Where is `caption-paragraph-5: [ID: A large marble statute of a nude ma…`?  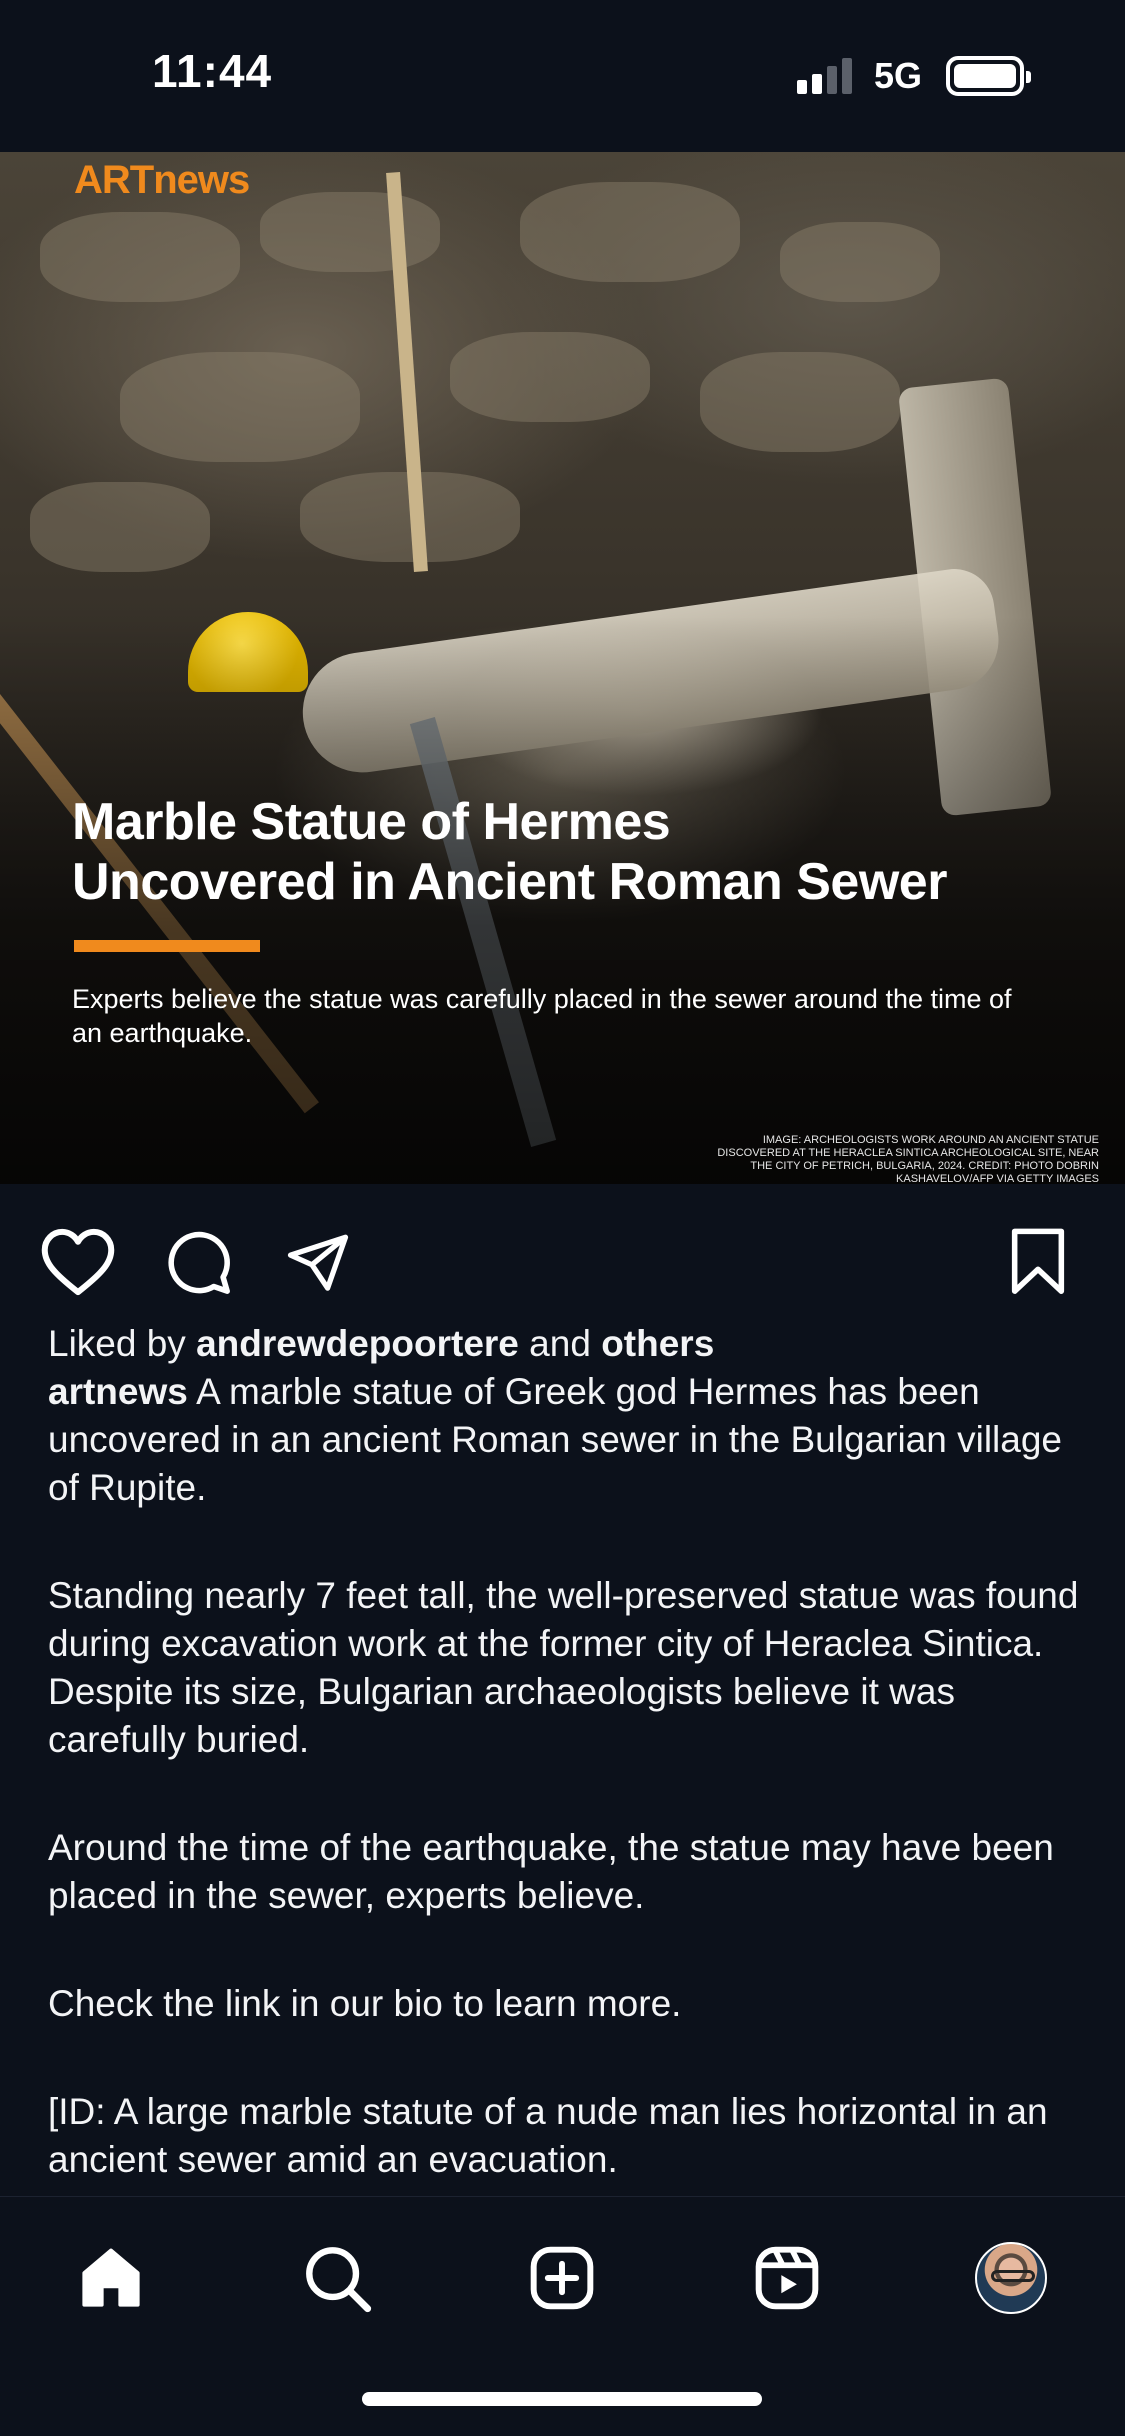 caption-paragraph-5: [ID: A large marble statute of a nude ma… is located at coordinates (548, 2135).